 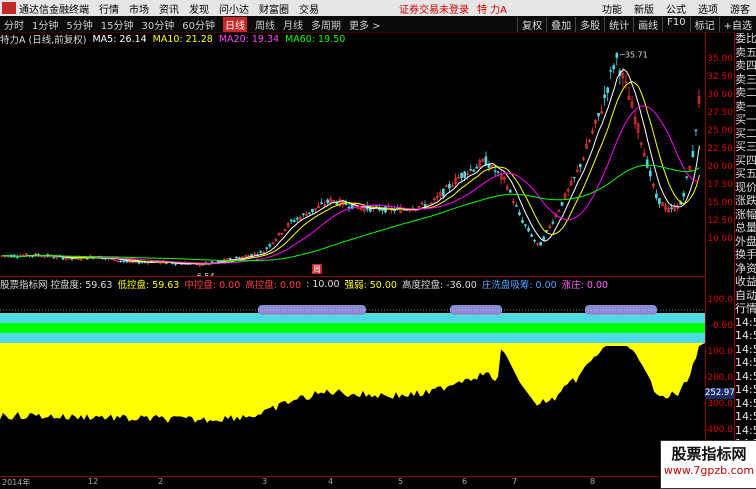 What do you see at coordinates (589, 24) in the screenshot?
I see `multi-stock-button: 多股` at bounding box center [589, 24].